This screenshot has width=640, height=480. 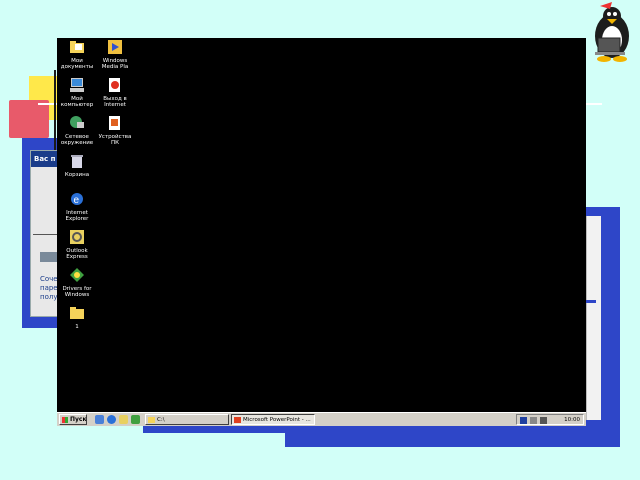 I want to click on windows-flag-icon, so click(x=65, y=420).